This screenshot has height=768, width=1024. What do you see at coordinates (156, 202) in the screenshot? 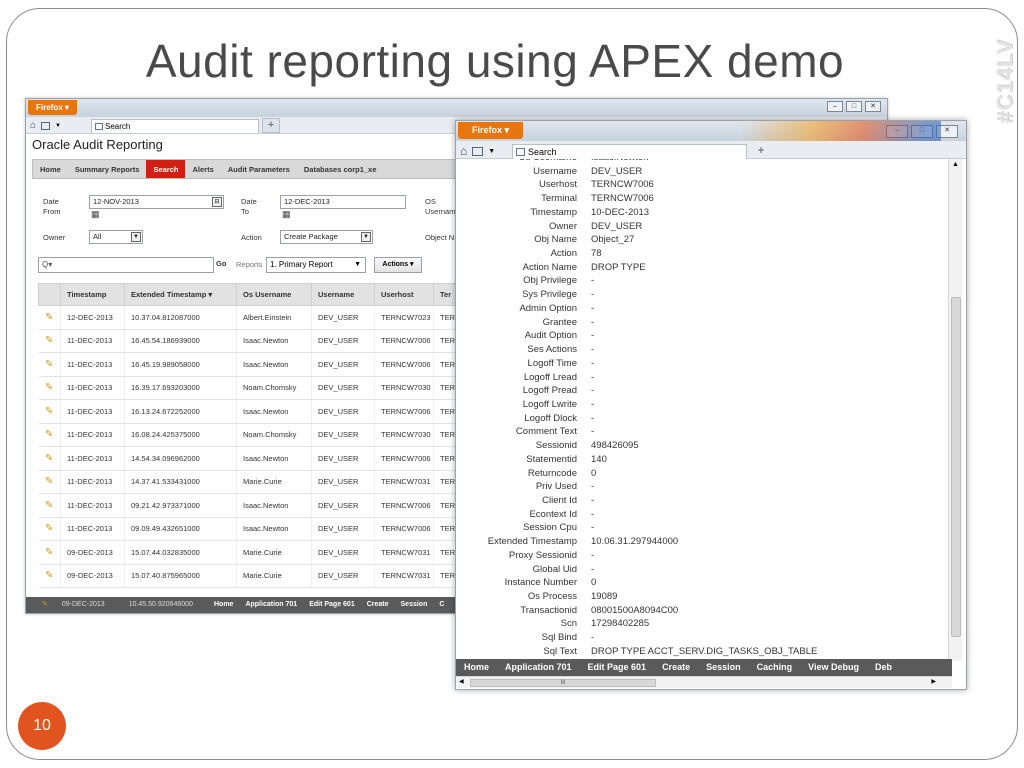
I see `date-from-field: 12-NOV-2013 ⊟` at bounding box center [156, 202].